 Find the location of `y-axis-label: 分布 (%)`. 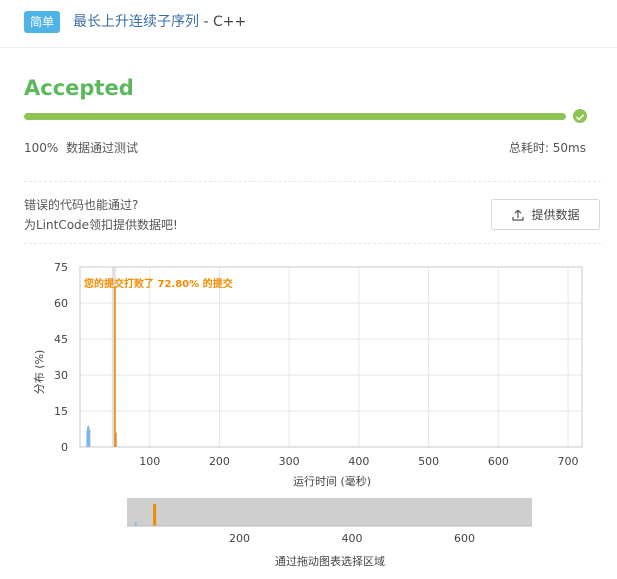

y-axis-label: 分布 (%) is located at coordinates (39, 372).